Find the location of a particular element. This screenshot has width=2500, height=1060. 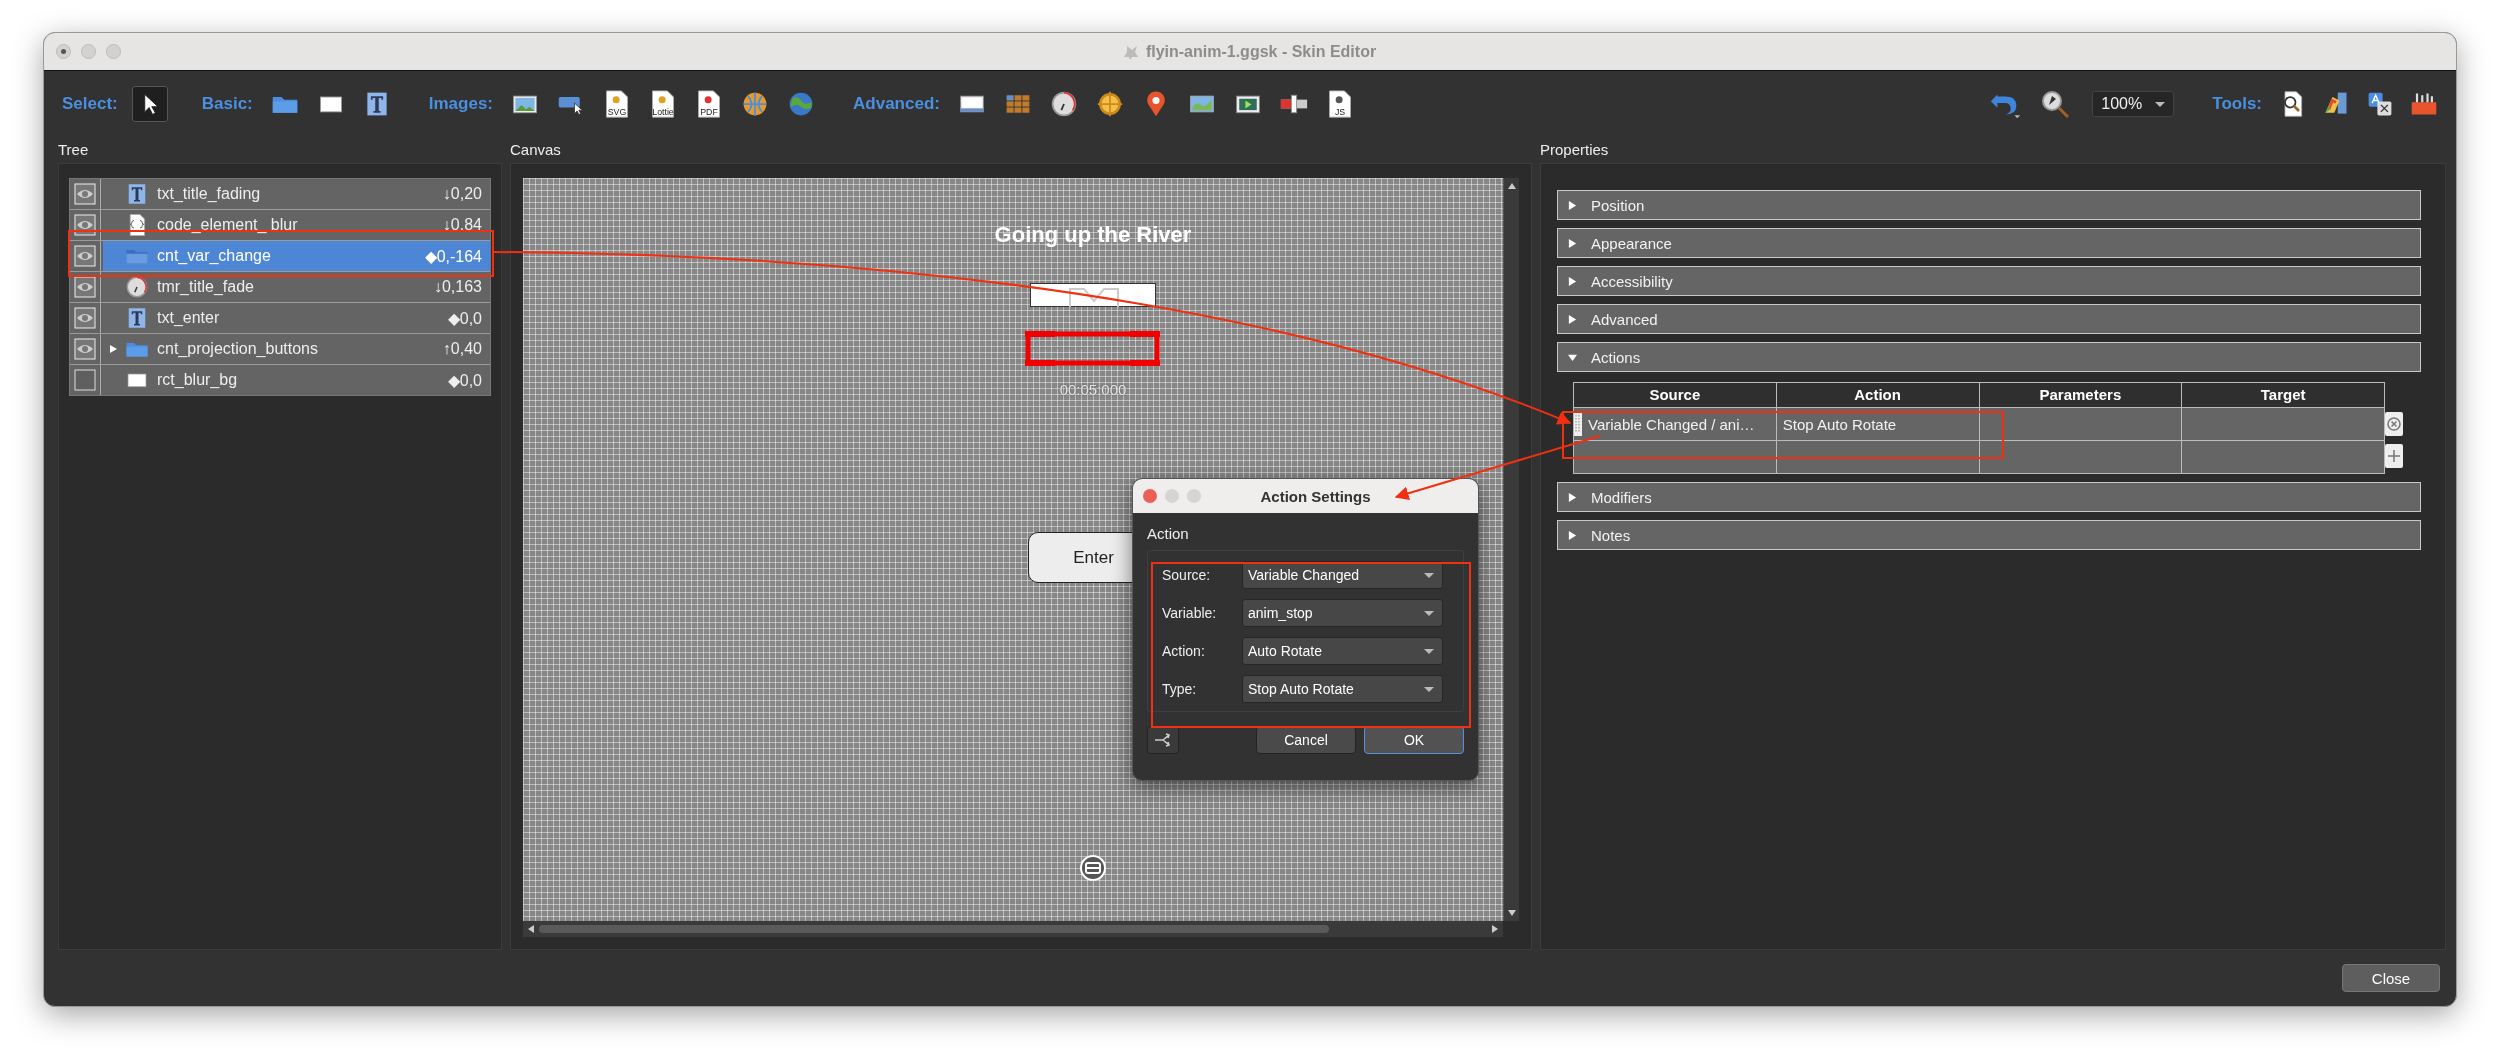

toolbar-group-label: Images: is located at coordinates (461, 104).